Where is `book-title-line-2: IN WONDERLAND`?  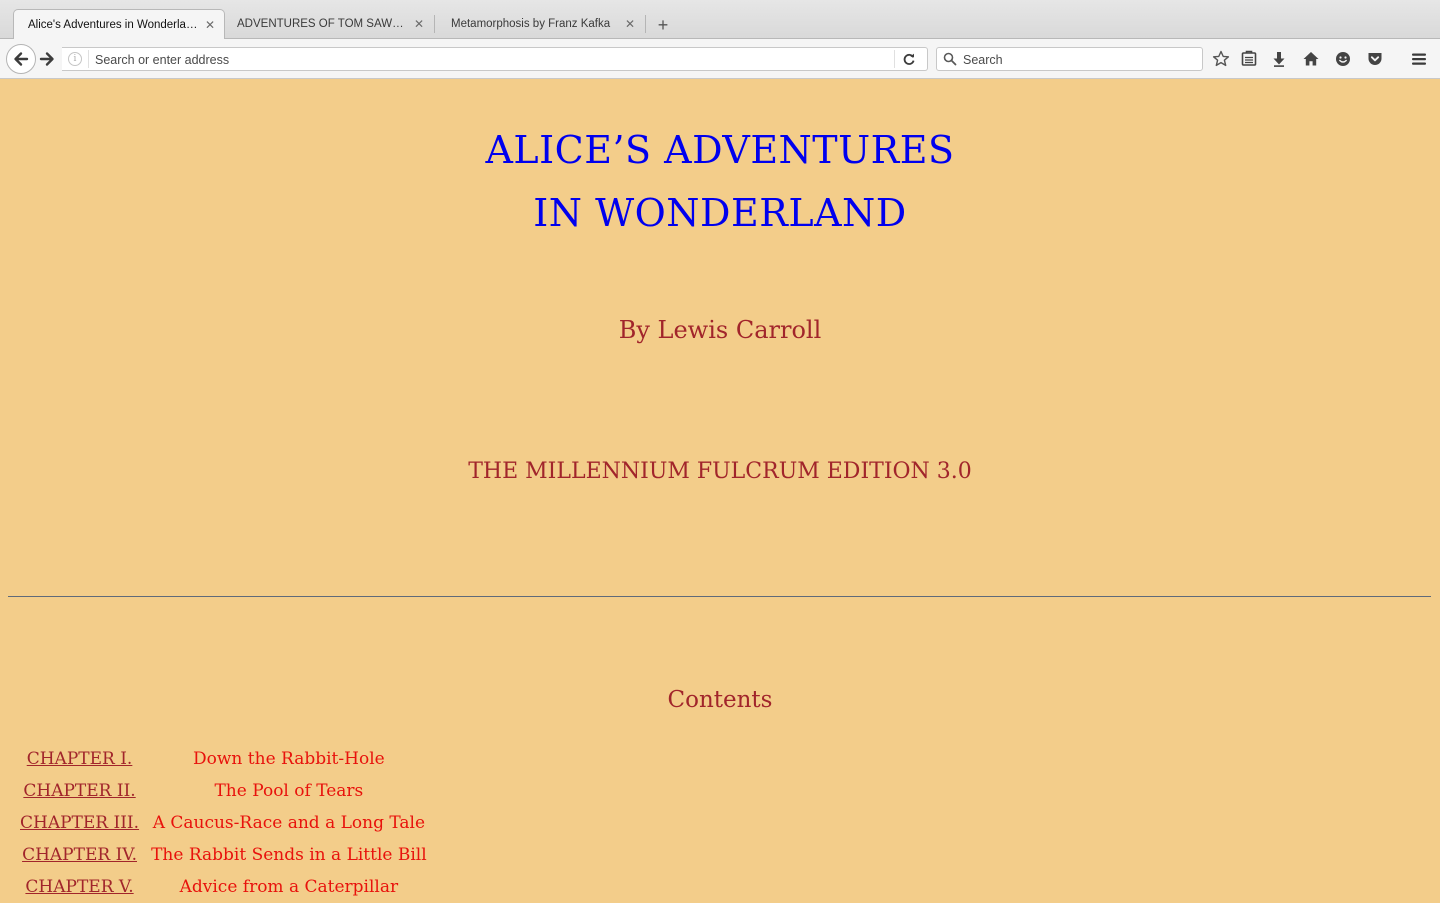
book-title-line-2: IN WONDERLAND is located at coordinates (720, 213).